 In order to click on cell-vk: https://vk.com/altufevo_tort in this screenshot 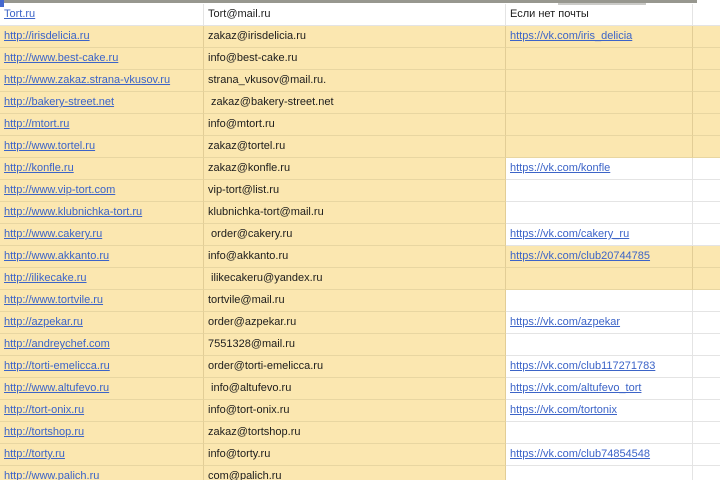, I will do `click(599, 389)`.